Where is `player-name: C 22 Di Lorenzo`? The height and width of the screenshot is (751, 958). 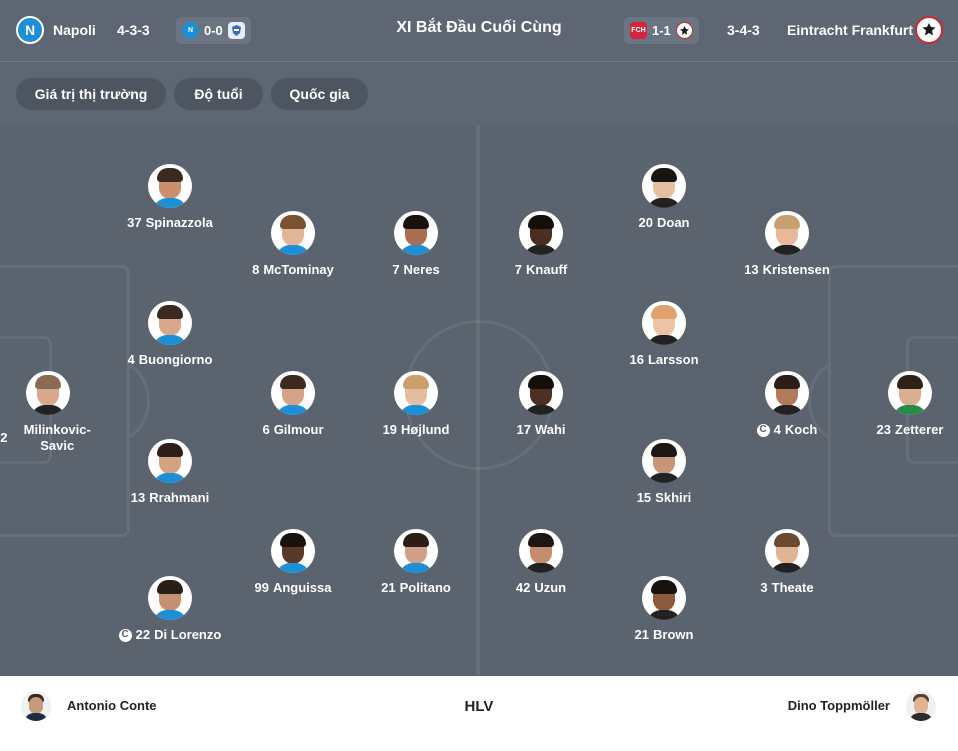 player-name: C 22 Di Lorenzo is located at coordinates (170, 635).